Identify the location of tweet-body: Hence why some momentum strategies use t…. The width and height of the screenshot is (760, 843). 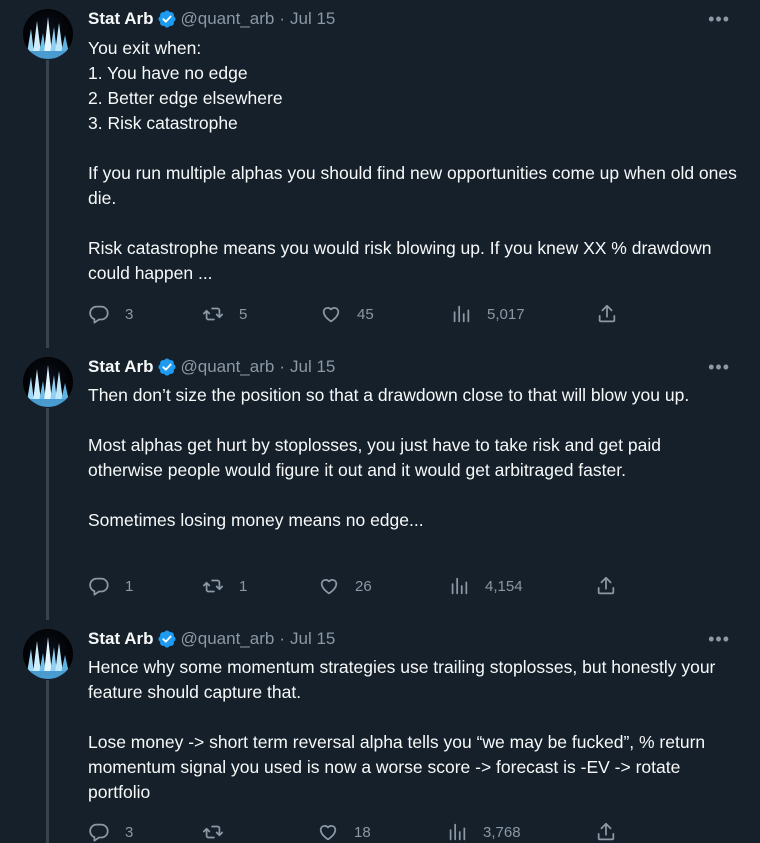
(402, 729).